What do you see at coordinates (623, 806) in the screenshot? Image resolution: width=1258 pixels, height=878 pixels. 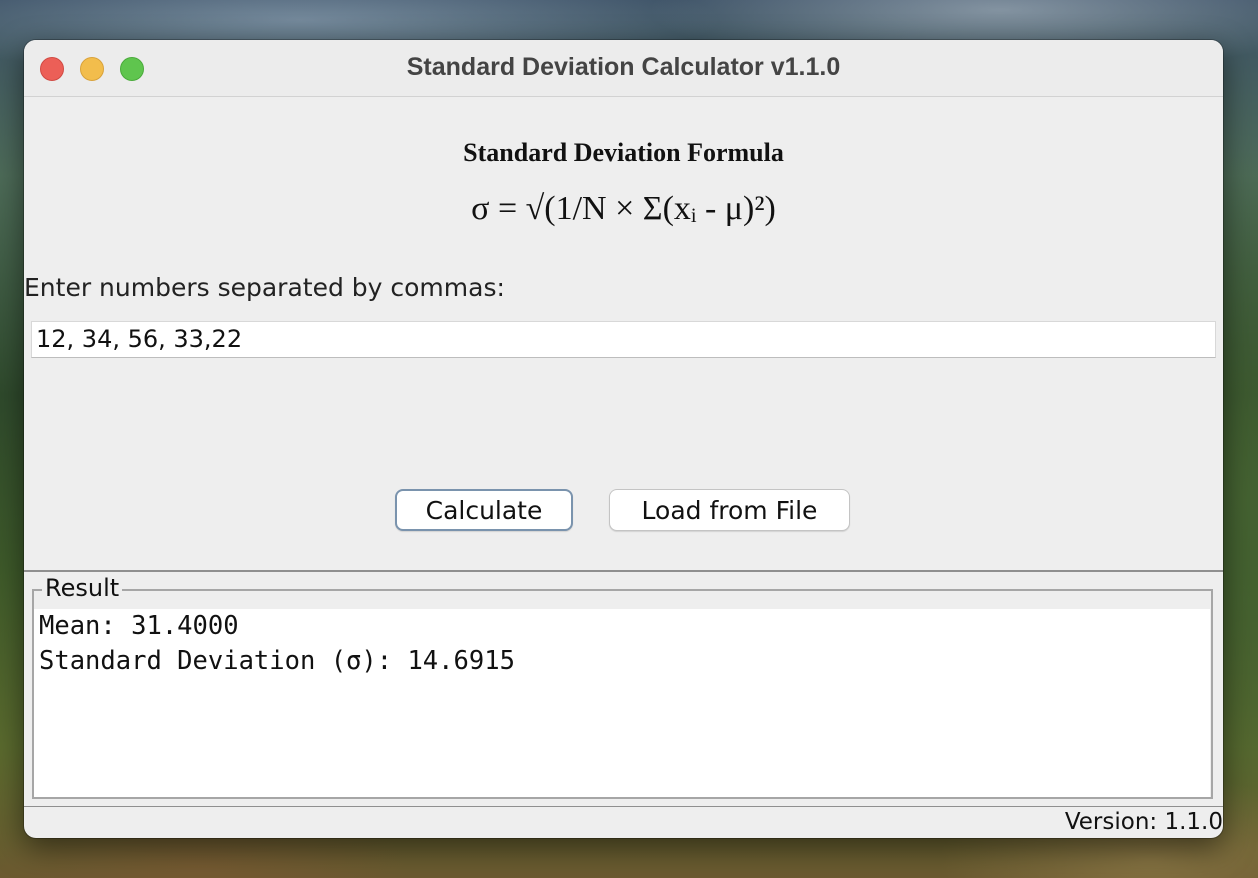 I see `status-divider` at bounding box center [623, 806].